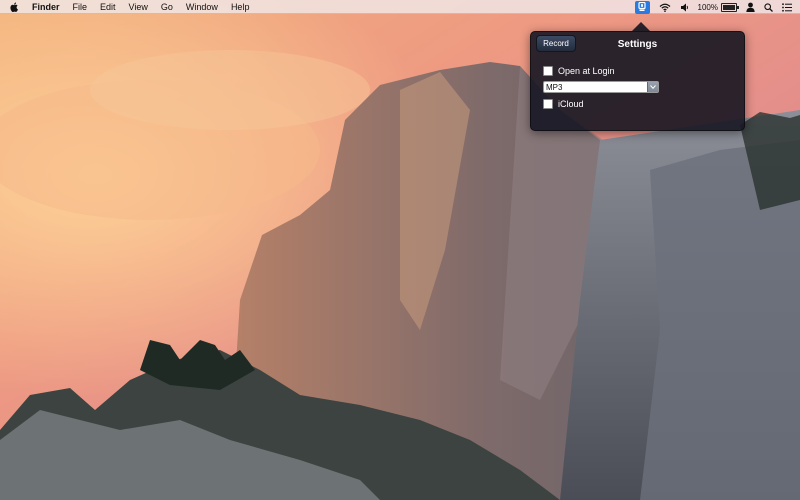 This screenshot has height=500, width=800. What do you see at coordinates (652, 87) in the screenshot?
I see `chevron-down-icon` at bounding box center [652, 87].